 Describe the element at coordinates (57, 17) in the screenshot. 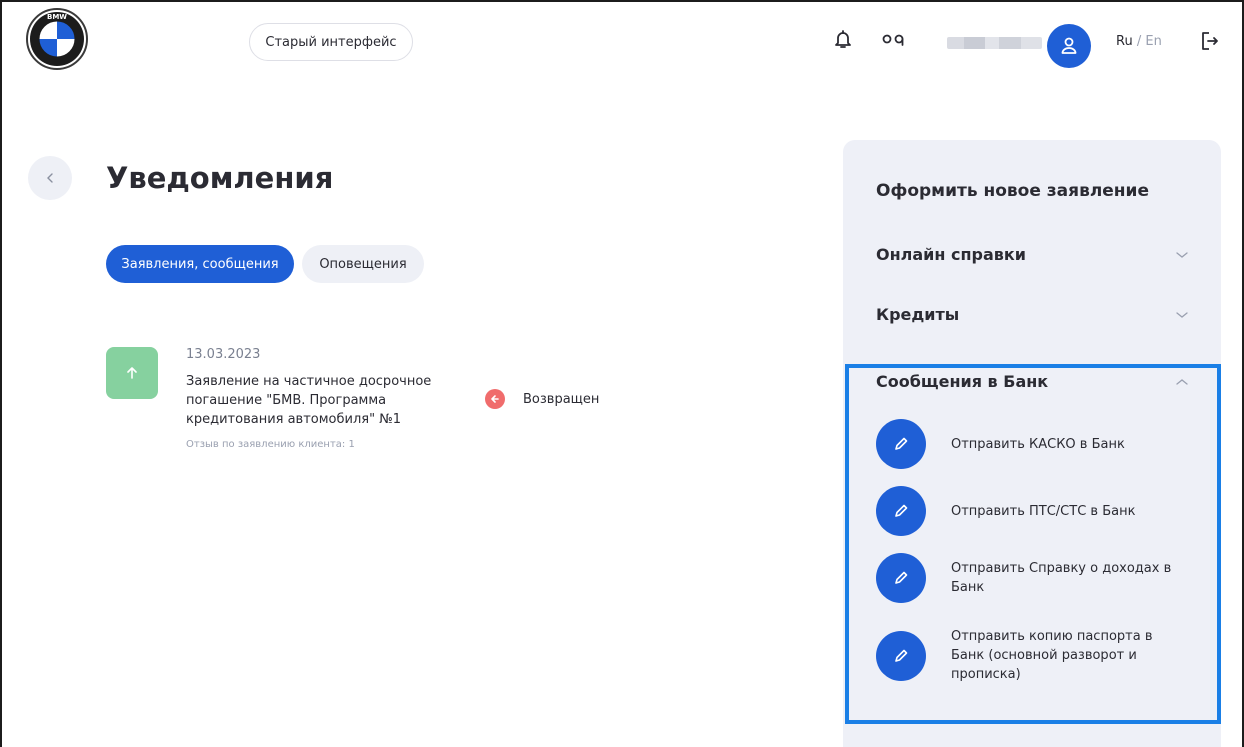

I see `logo-letters: BMW` at that location.